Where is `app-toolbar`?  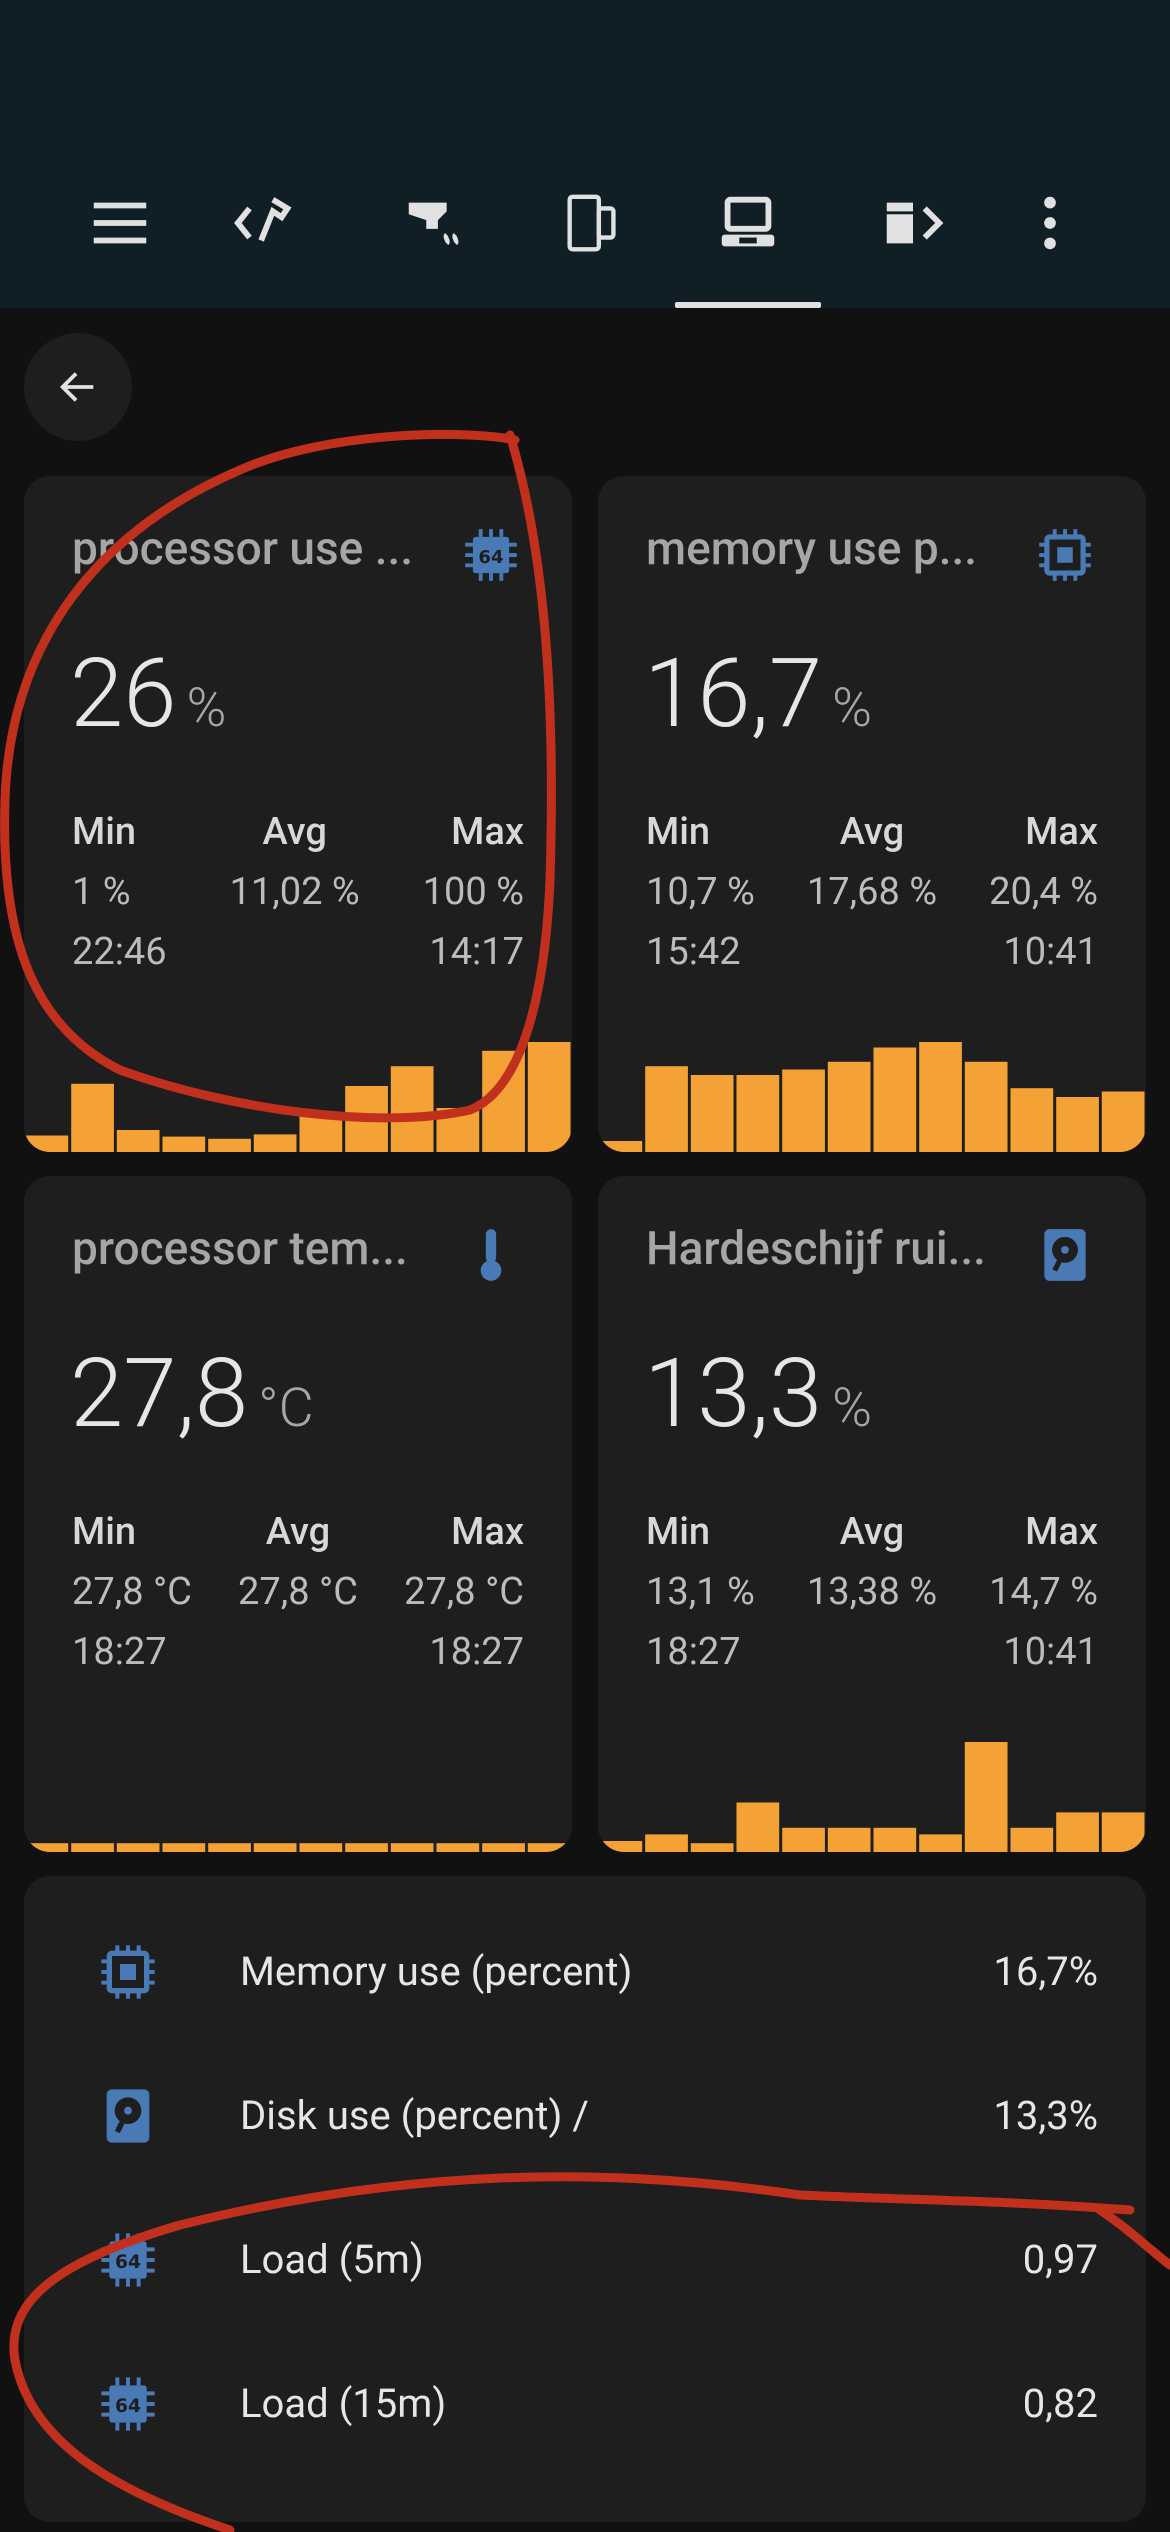
app-toolbar is located at coordinates (585, 154).